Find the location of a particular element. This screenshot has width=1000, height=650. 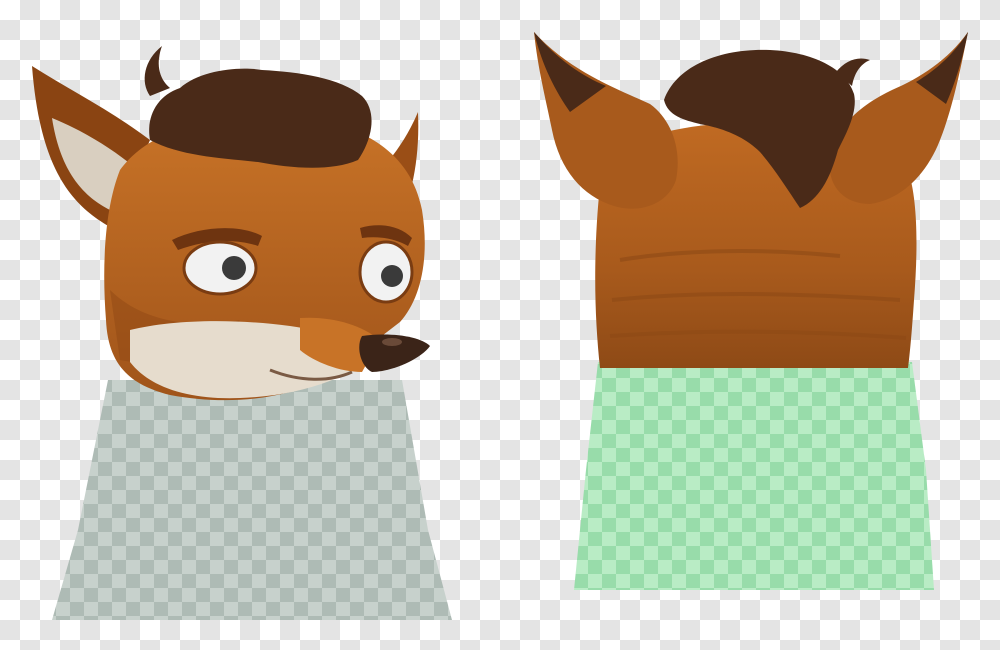

right-pupil is located at coordinates (392, 276).